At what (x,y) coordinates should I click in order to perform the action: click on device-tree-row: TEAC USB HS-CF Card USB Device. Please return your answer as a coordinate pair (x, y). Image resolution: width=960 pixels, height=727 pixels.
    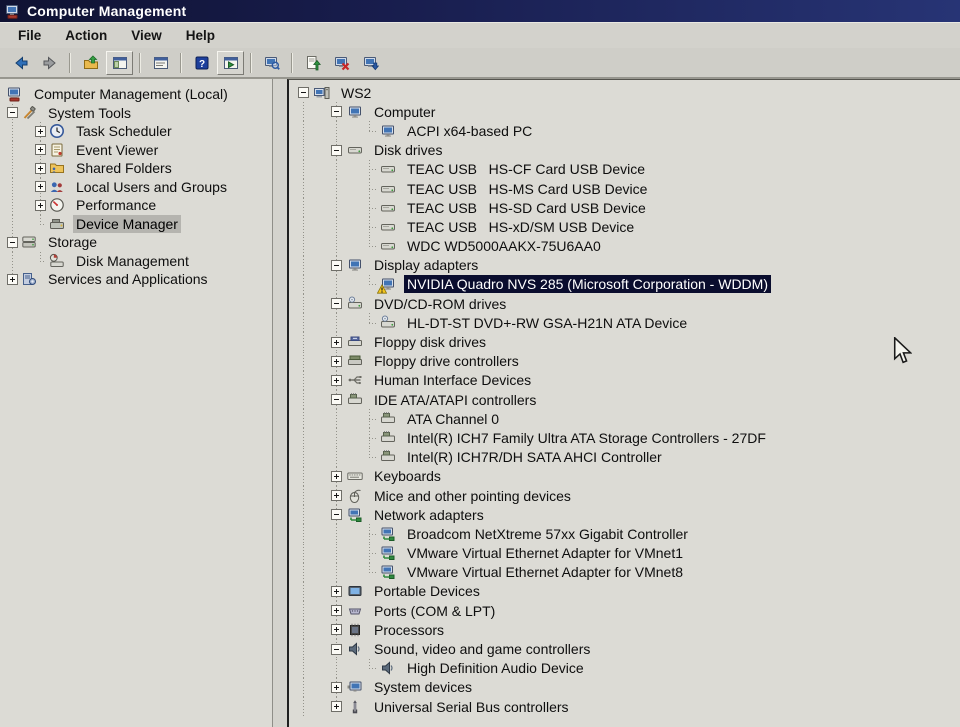
    Looking at the image, I should click on (624, 169).